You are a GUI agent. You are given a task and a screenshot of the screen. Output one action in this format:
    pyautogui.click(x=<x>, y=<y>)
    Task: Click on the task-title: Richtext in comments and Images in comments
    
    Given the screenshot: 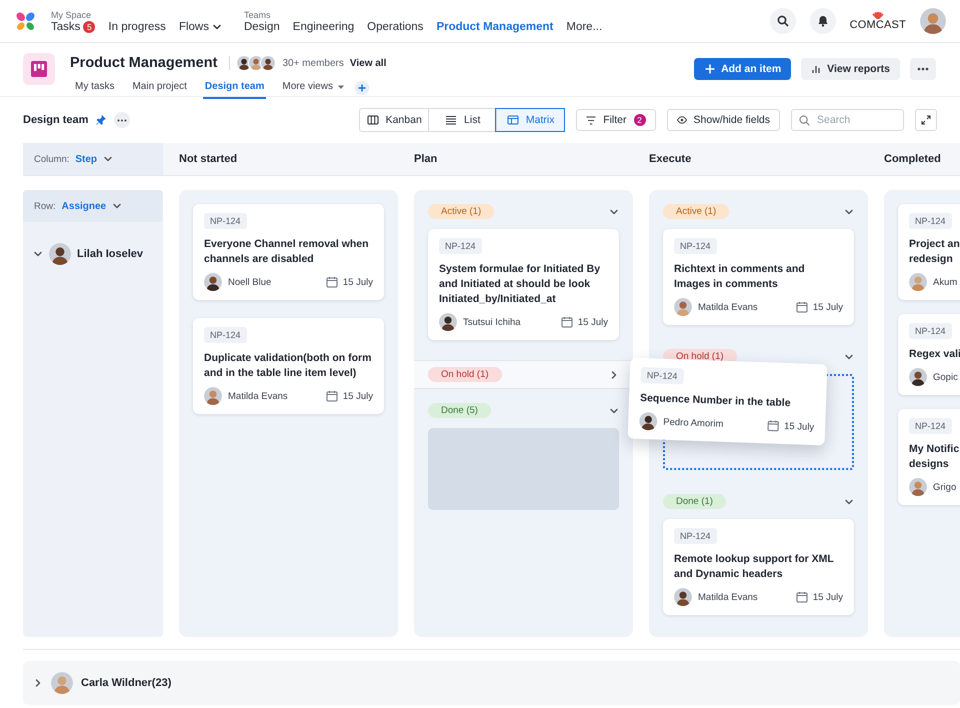 What is the action you would take?
    pyautogui.click(x=740, y=277)
    